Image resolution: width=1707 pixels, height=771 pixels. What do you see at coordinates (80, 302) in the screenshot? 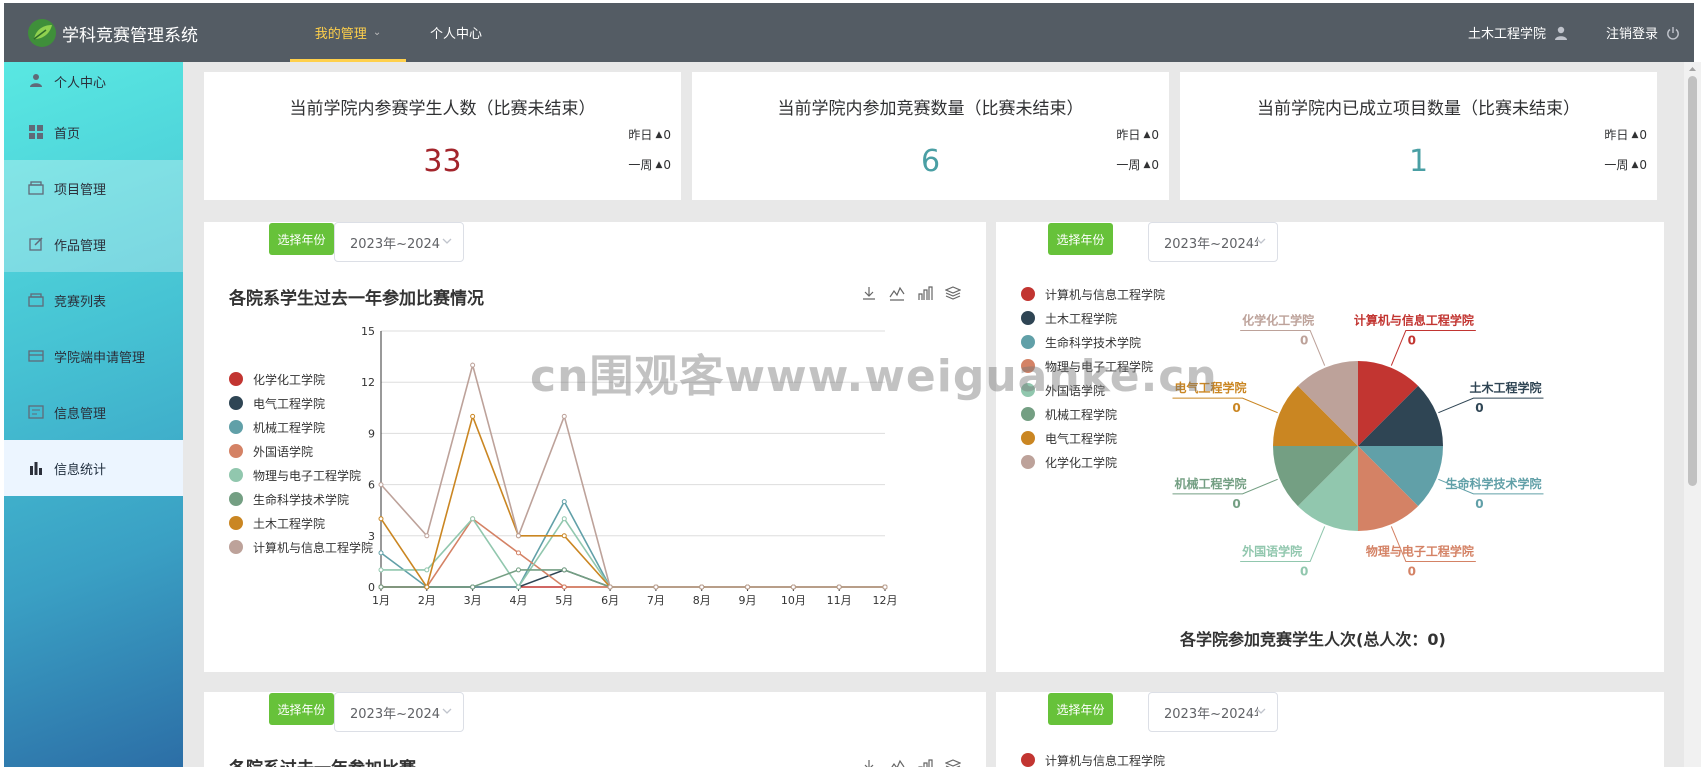
I see `sidebar-item-label: 竞赛列表` at bounding box center [80, 302].